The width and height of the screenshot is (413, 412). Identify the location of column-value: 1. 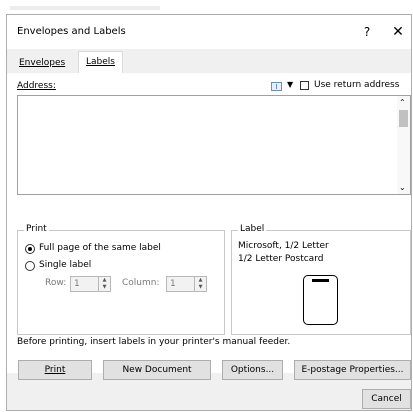
(173, 284).